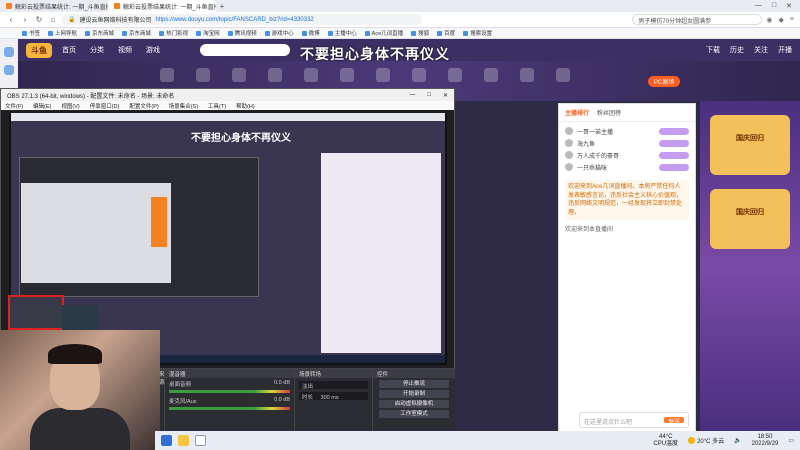 The height and width of the screenshot is (450, 800). What do you see at coordinates (706, 440) in the screenshot?
I see `weather-widget: 20°C 多云` at bounding box center [706, 440].